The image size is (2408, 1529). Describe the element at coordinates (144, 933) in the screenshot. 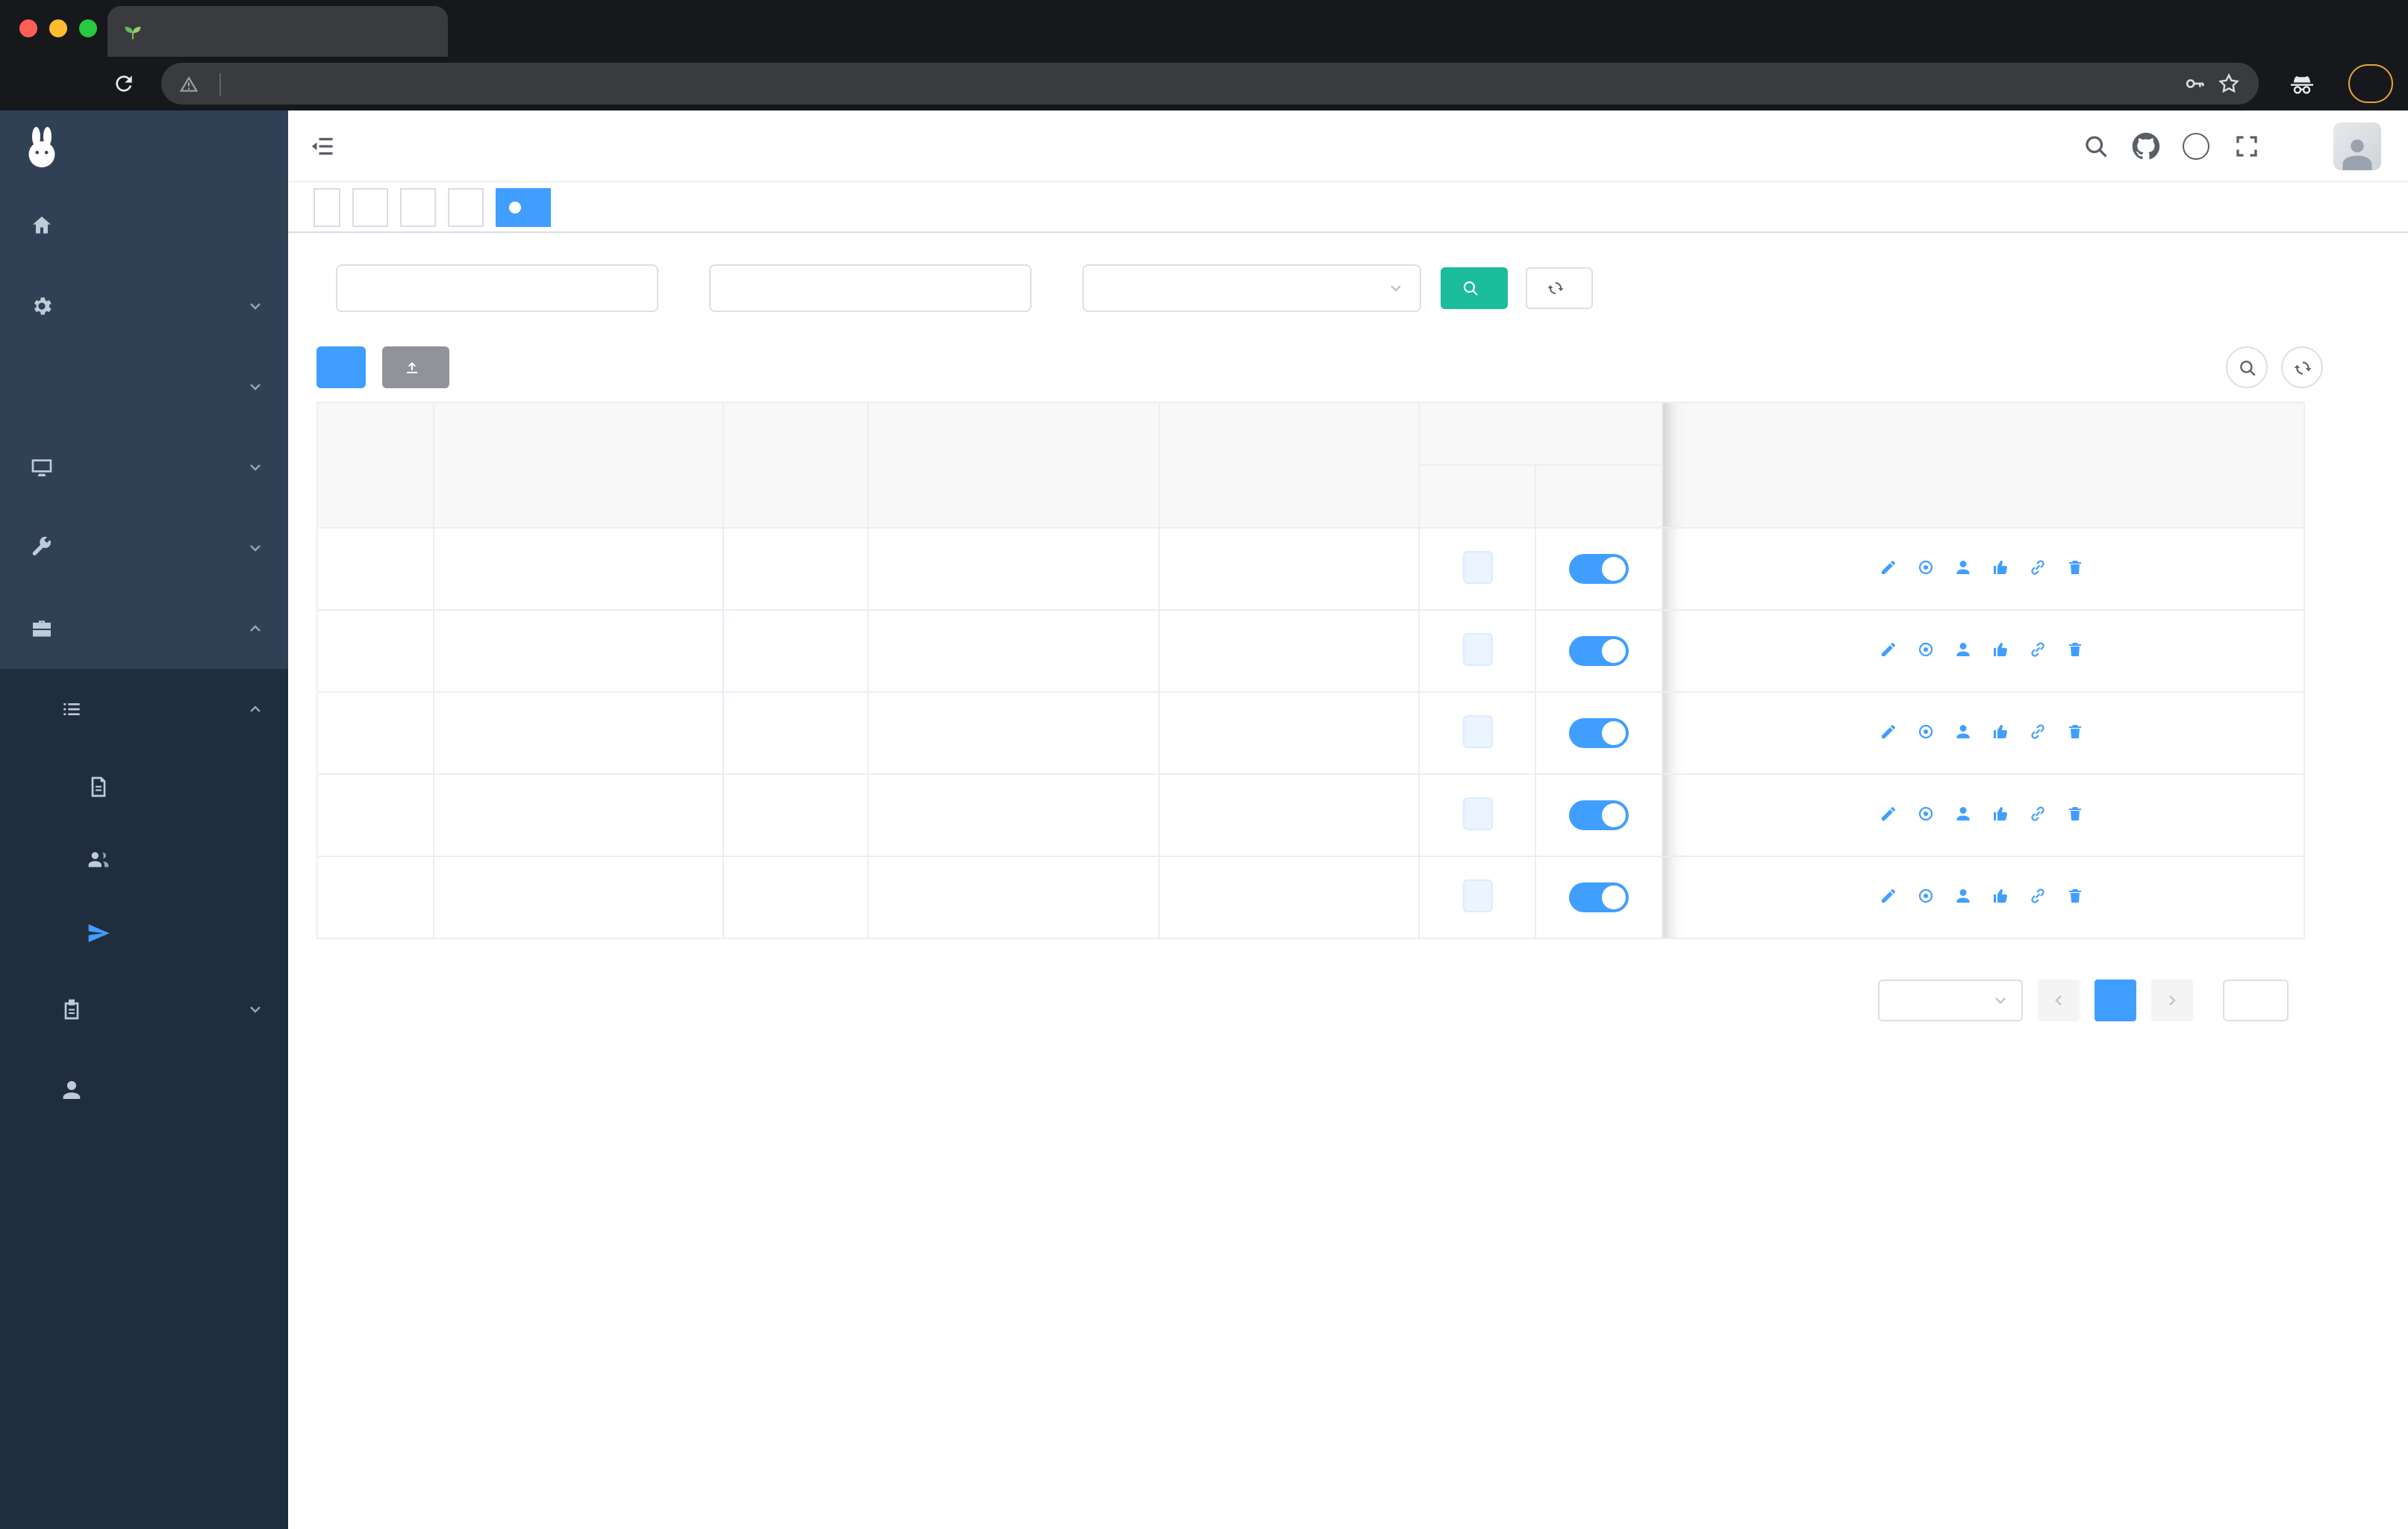

I see `sidebar-item-process-model` at that location.